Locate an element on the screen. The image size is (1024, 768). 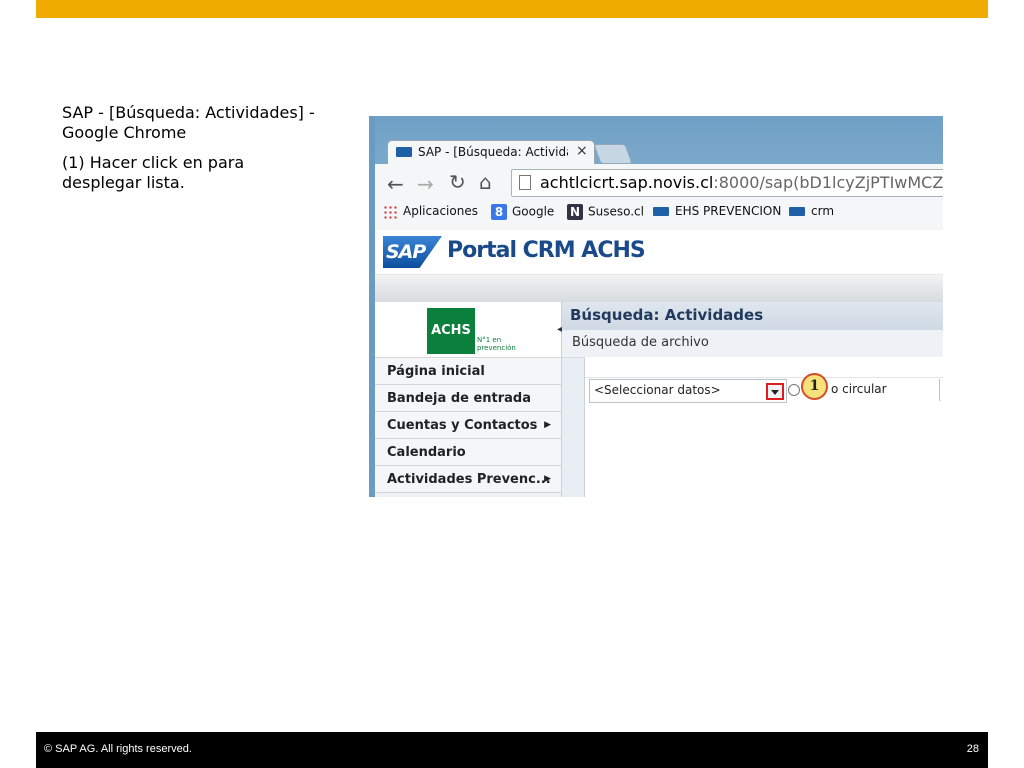
search-area: <Seleccionar datos> o circular 1 is located at coordinates (763, 427).